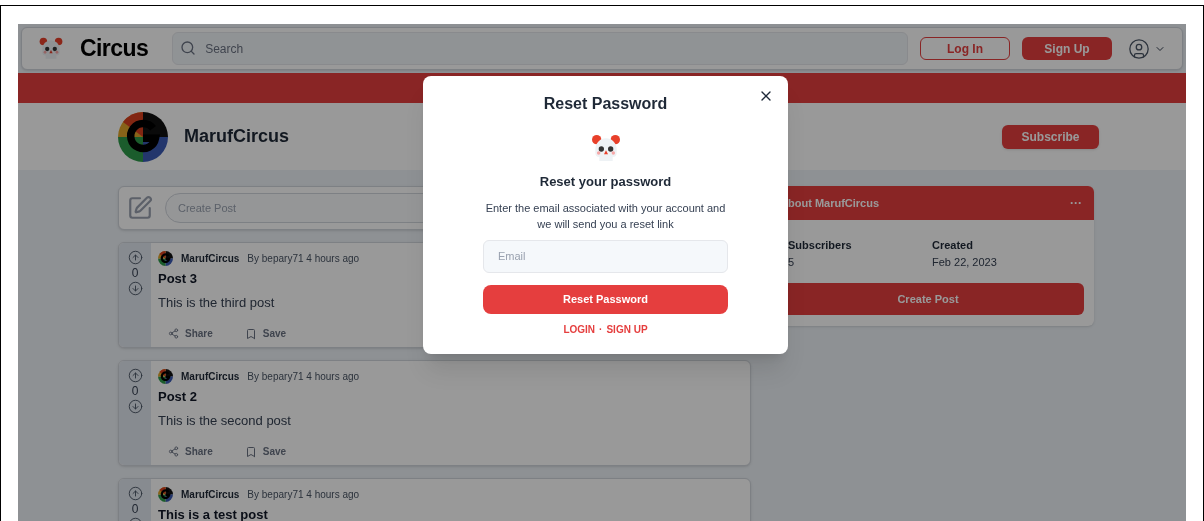  Describe the element at coordinates (820, 245) in the screenshot. I see `stat-label: Subscribers` at that location.